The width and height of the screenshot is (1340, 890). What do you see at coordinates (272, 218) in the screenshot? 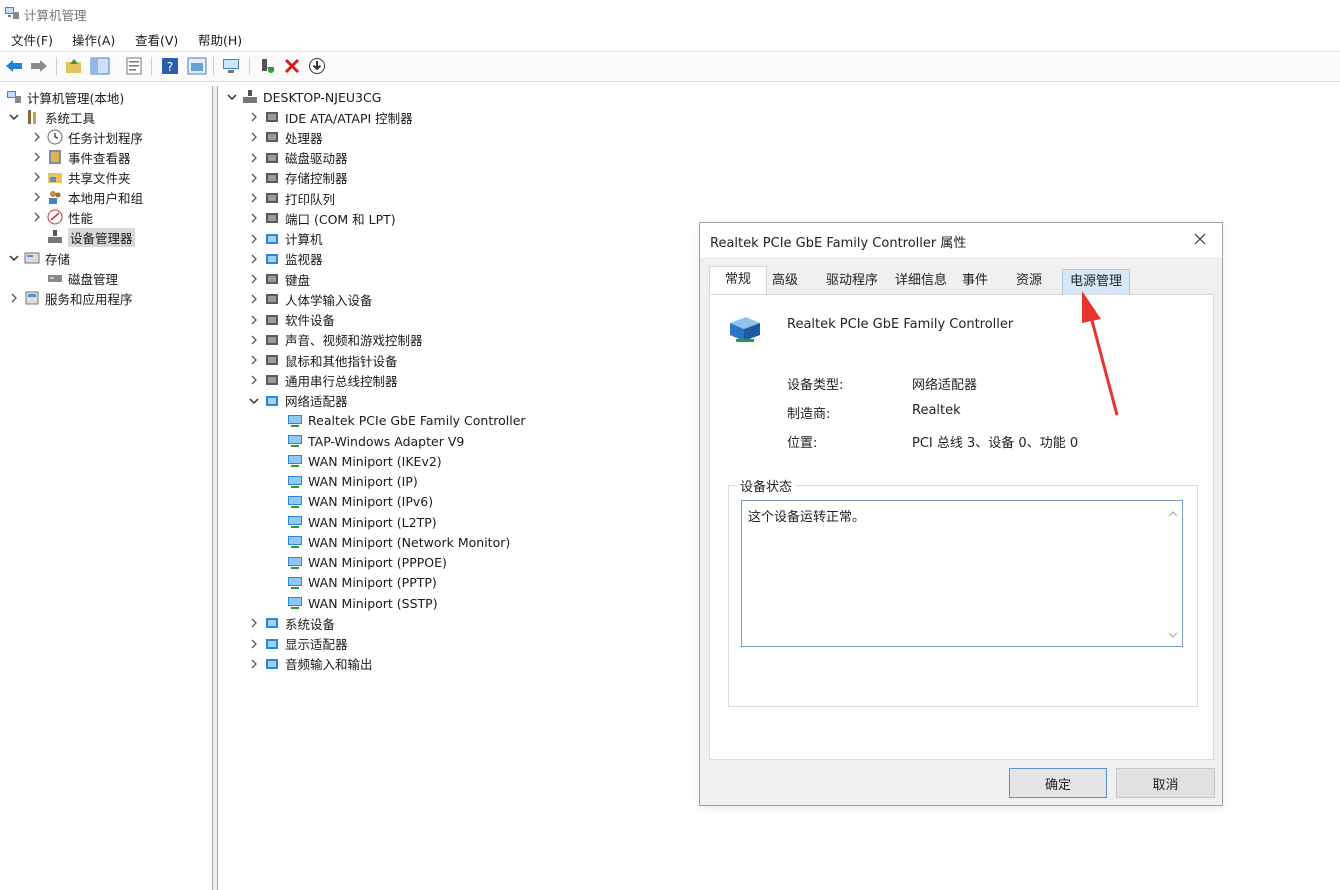
I see `port-icon` at bounding box center [272, 218].